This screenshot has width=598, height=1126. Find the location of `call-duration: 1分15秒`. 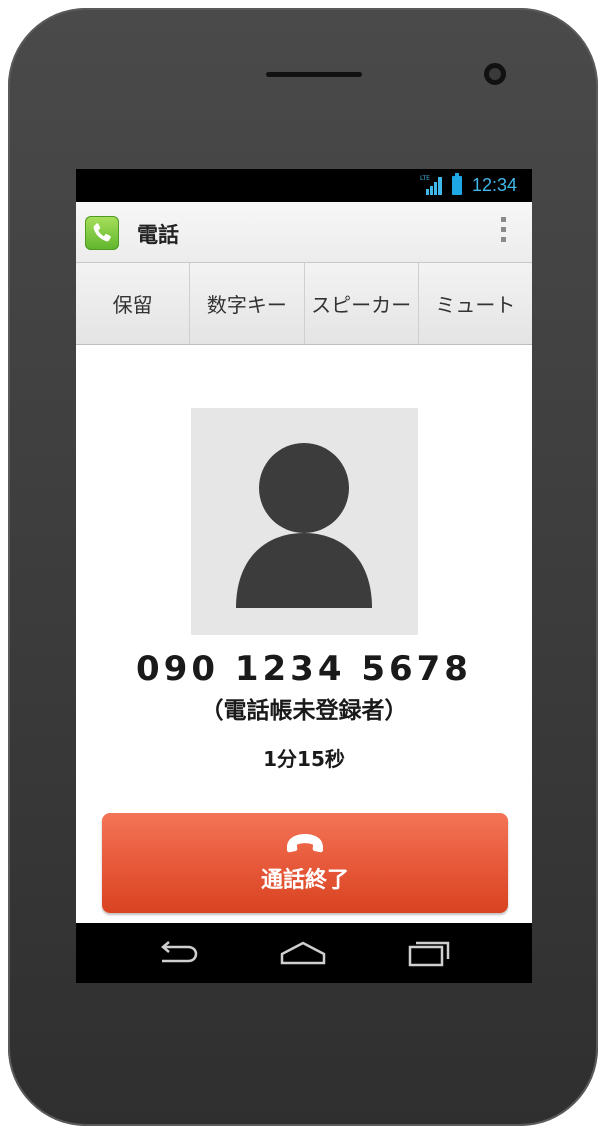

call-duration: 1分15秒 is located at coordinates (304, 759).